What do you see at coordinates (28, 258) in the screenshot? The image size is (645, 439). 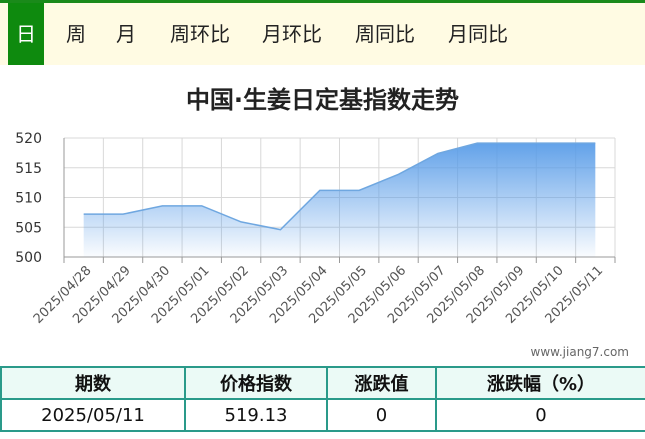 I see `y-tick-label: 500` at bounding box center [28, 258].